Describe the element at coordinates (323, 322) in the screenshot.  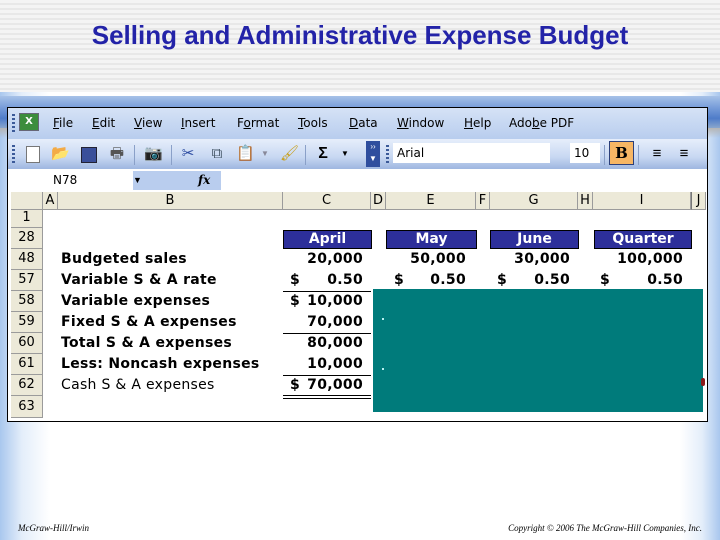
I see `april-fixed-expenses: 70,000` at that location.